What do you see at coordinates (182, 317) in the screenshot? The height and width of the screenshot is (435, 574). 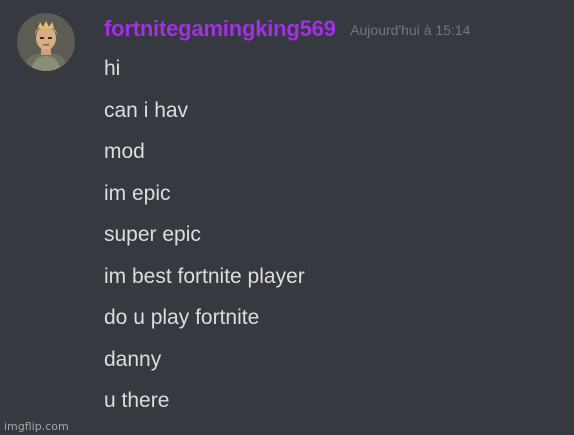 I see `message-text: do u play fortnite` at bounding box center [182, 317].